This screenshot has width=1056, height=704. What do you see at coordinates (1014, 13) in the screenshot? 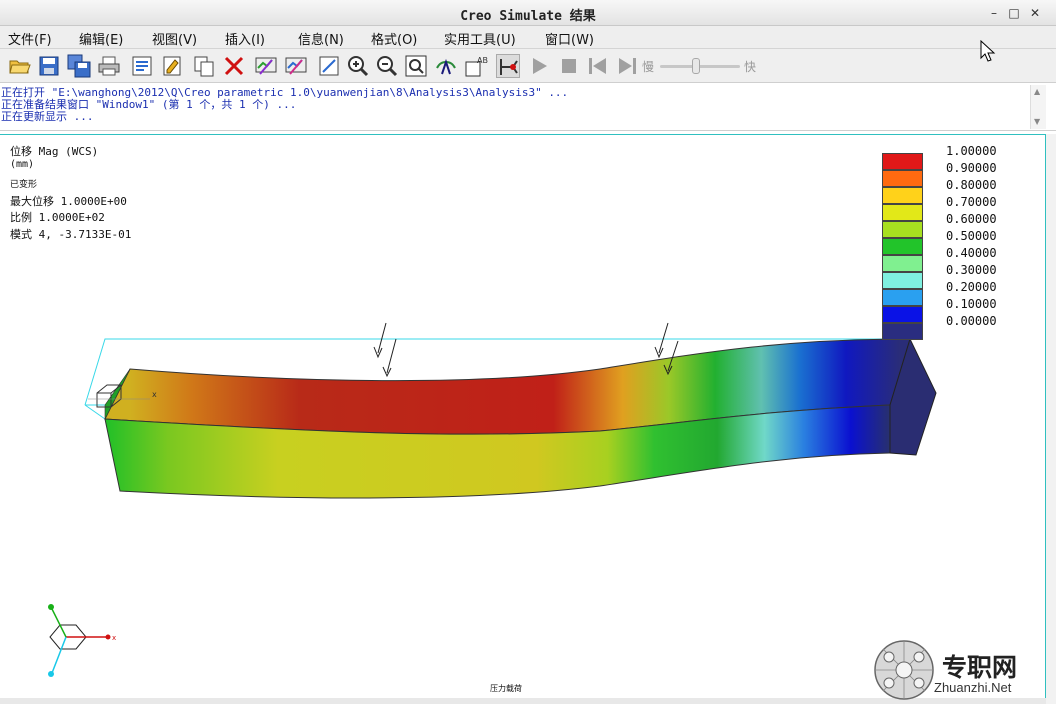
I see `maximize-icon: □` at bounding box center [1014, 13].